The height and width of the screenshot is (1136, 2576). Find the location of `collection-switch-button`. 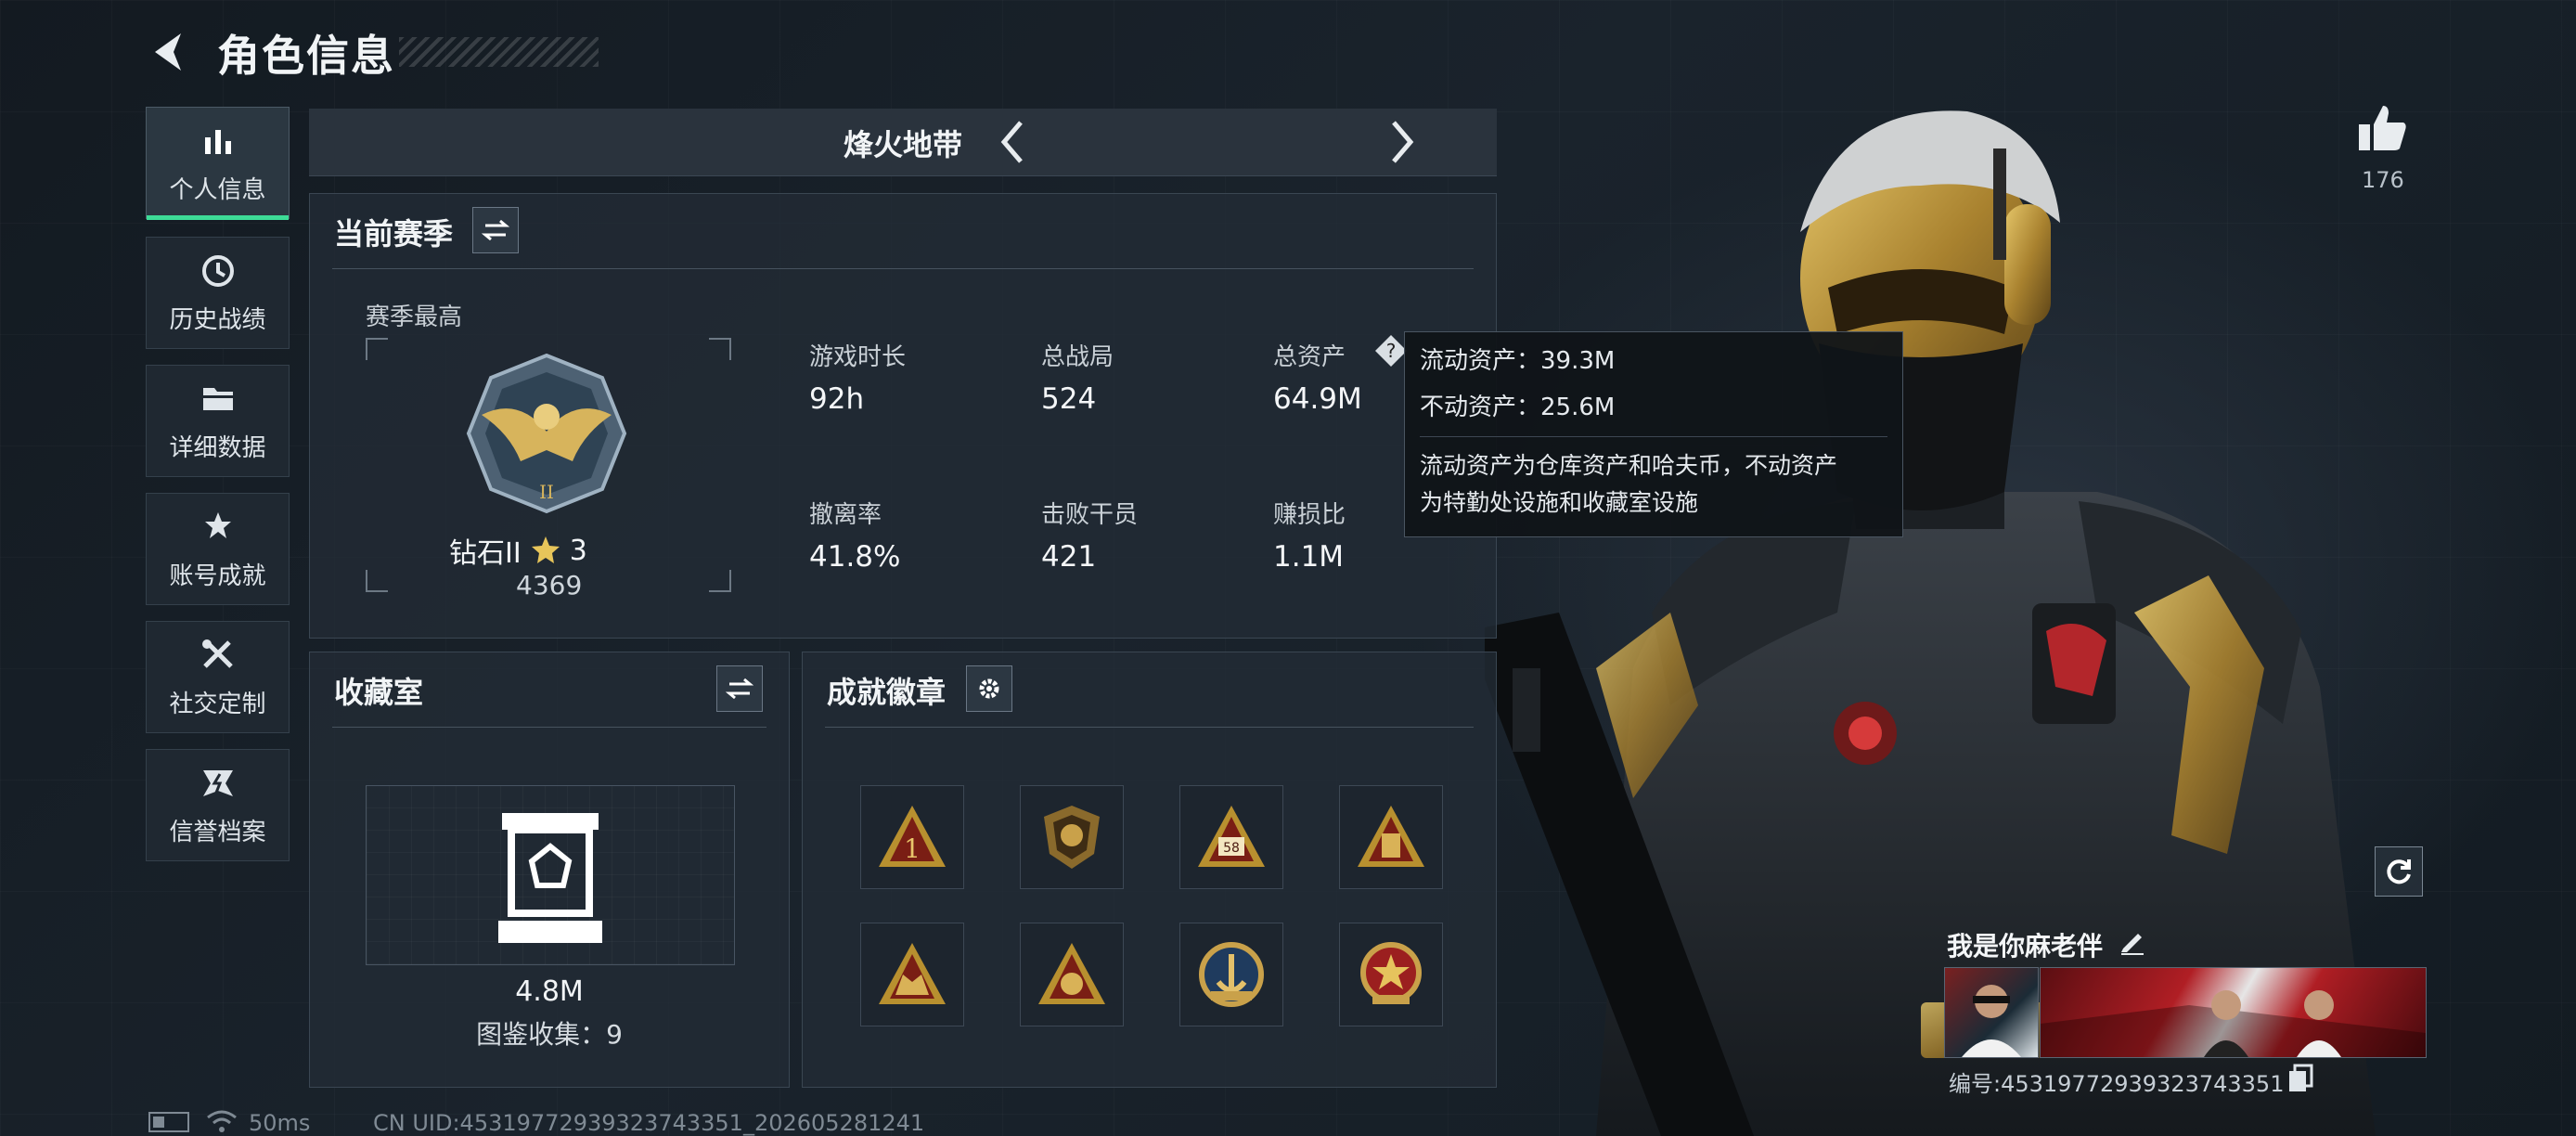

collection-switch-button is located at coordinates (739, 688).